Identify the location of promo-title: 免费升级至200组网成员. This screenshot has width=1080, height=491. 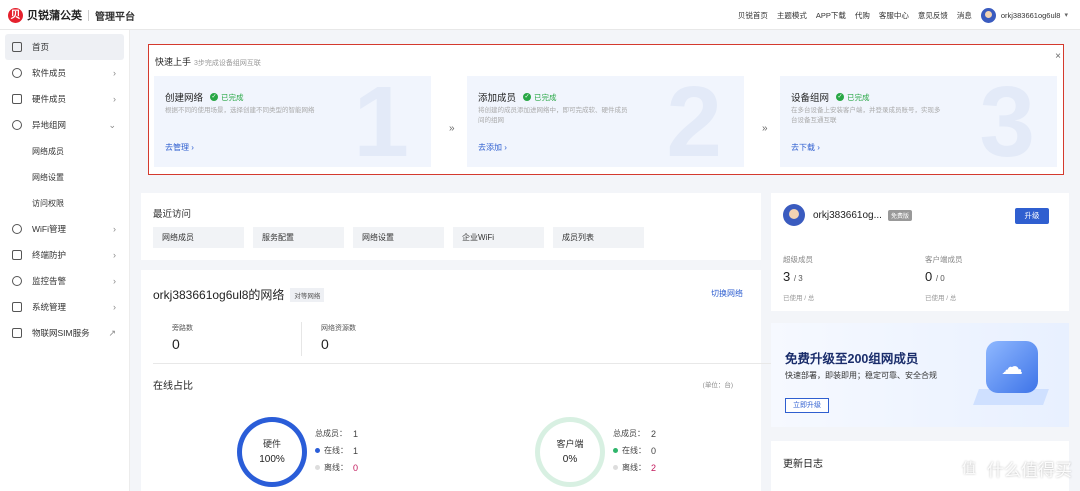
(852, 359).